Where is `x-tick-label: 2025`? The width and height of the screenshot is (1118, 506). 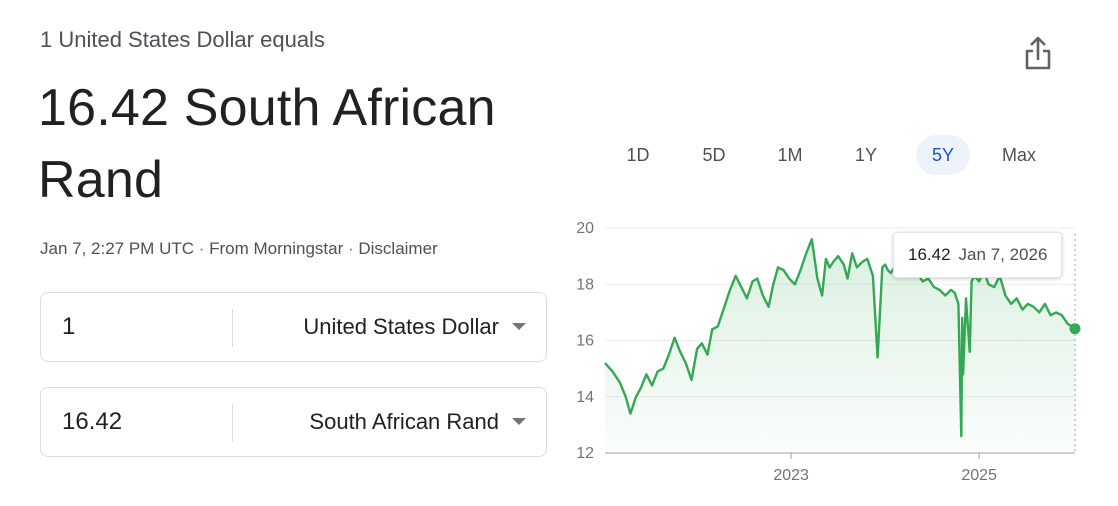 x-tick-label: 2025 is located at coordinates (979, 475).